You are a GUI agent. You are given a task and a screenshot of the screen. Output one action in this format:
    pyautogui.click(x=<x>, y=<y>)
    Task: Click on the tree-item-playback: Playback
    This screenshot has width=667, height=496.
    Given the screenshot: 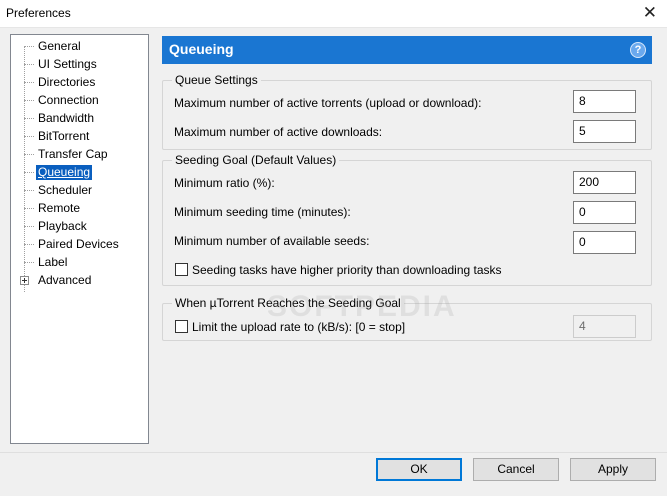 What is the action you would take?
    pyautogui.click(x=79, y=227)
    